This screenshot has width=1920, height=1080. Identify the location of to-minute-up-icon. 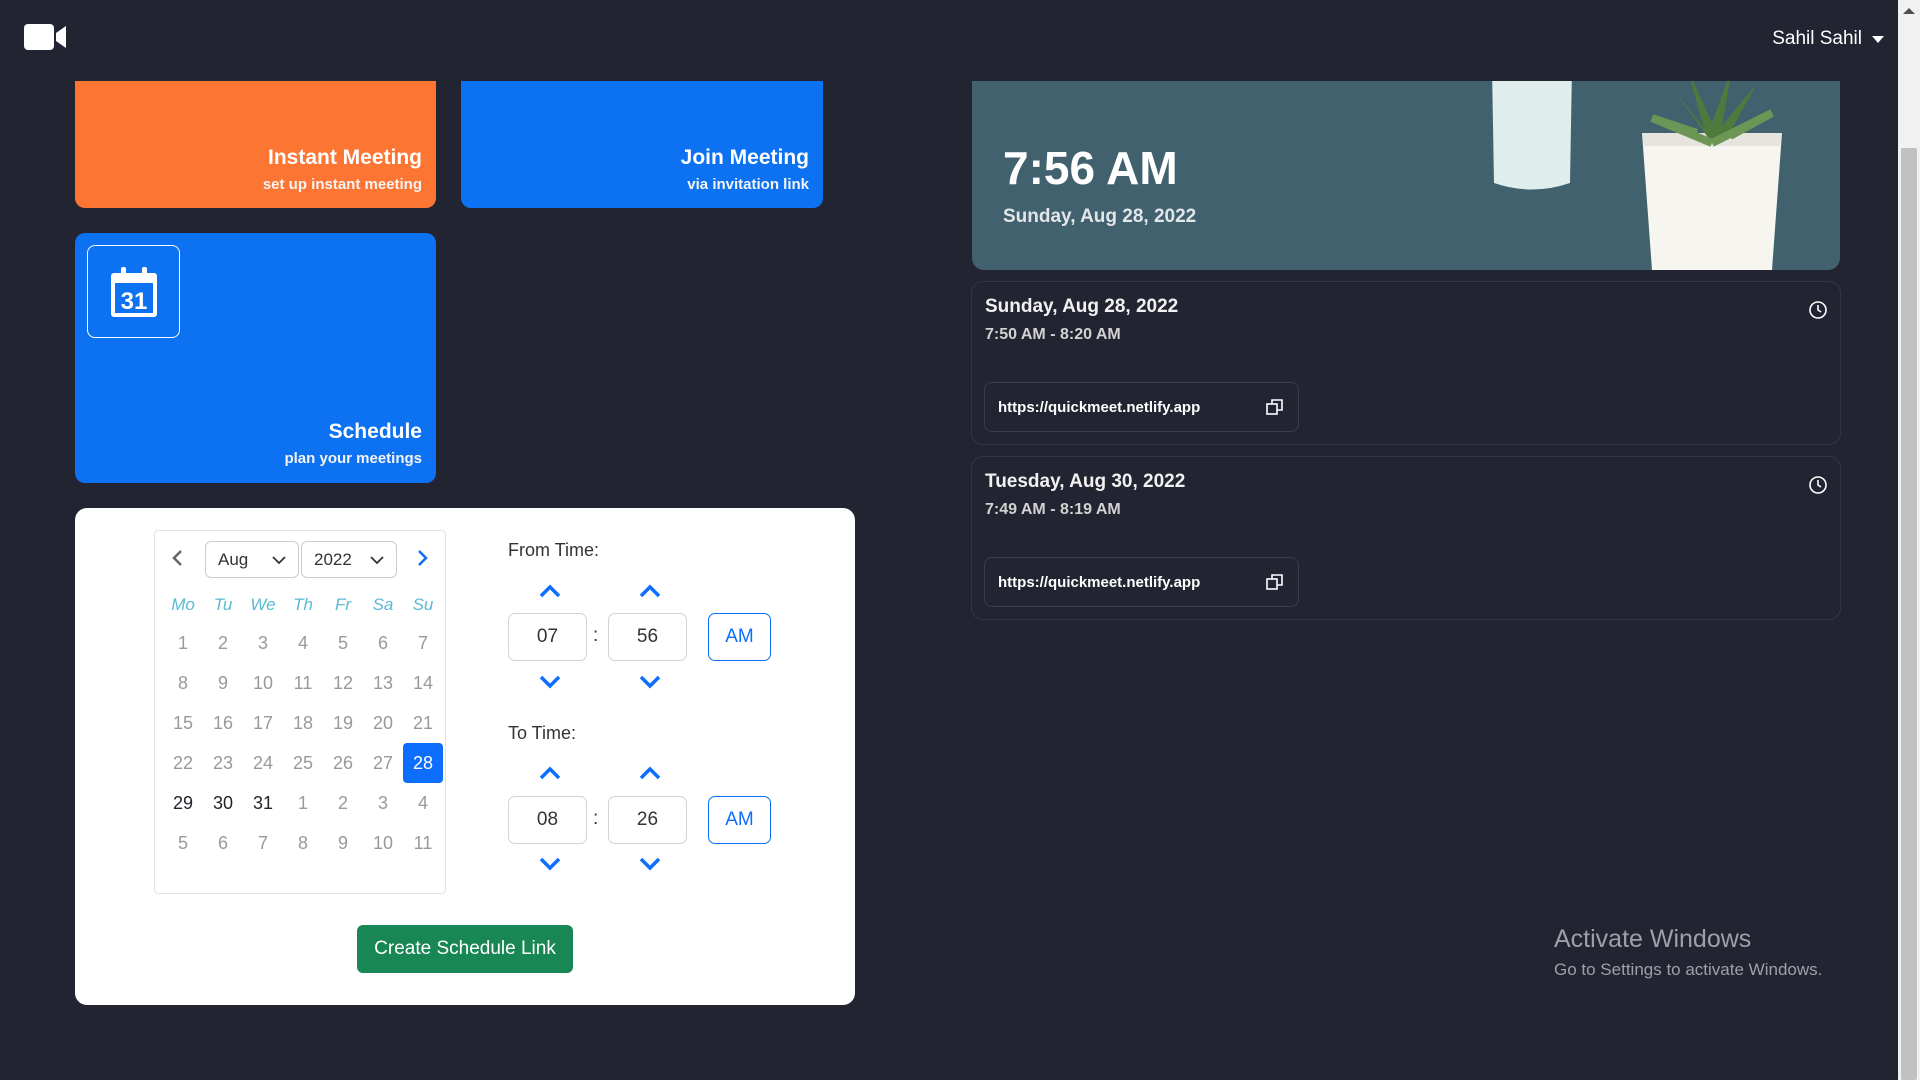
(650, 773).